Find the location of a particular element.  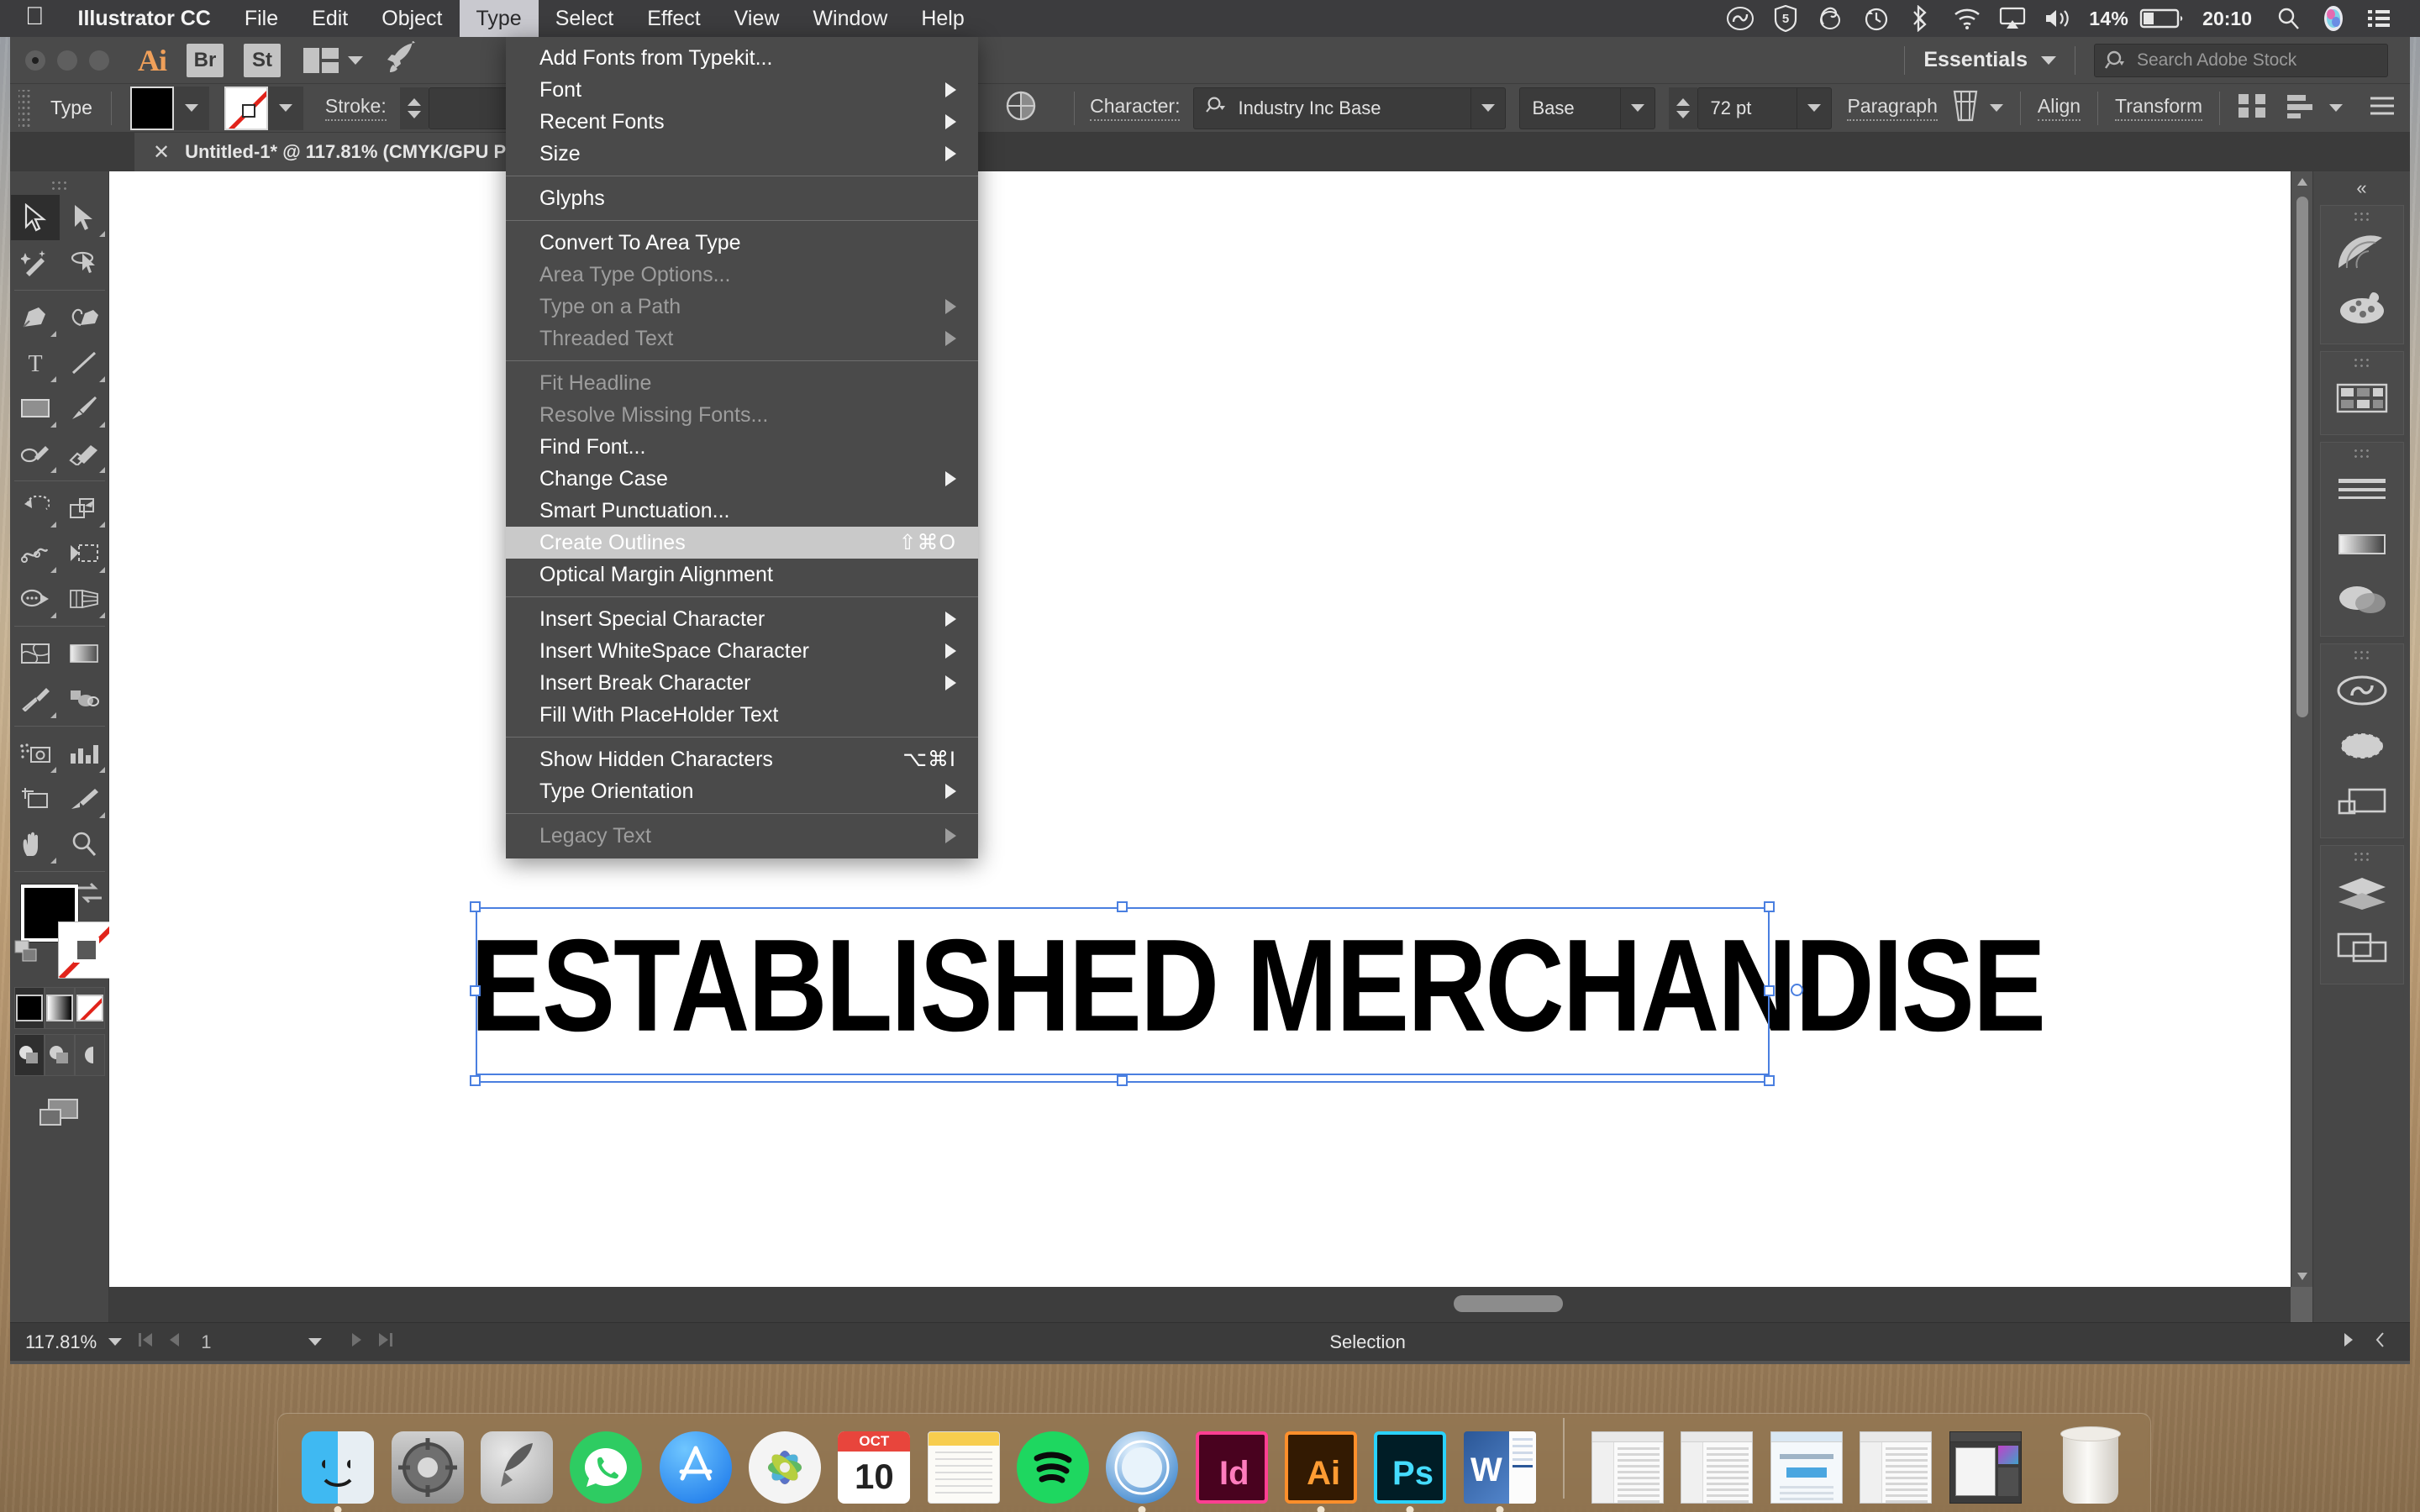

document-tab: ✕ Untitled-1* @ 117.81% (CMYK/GPU Pre is located at coordinates (338, 152).